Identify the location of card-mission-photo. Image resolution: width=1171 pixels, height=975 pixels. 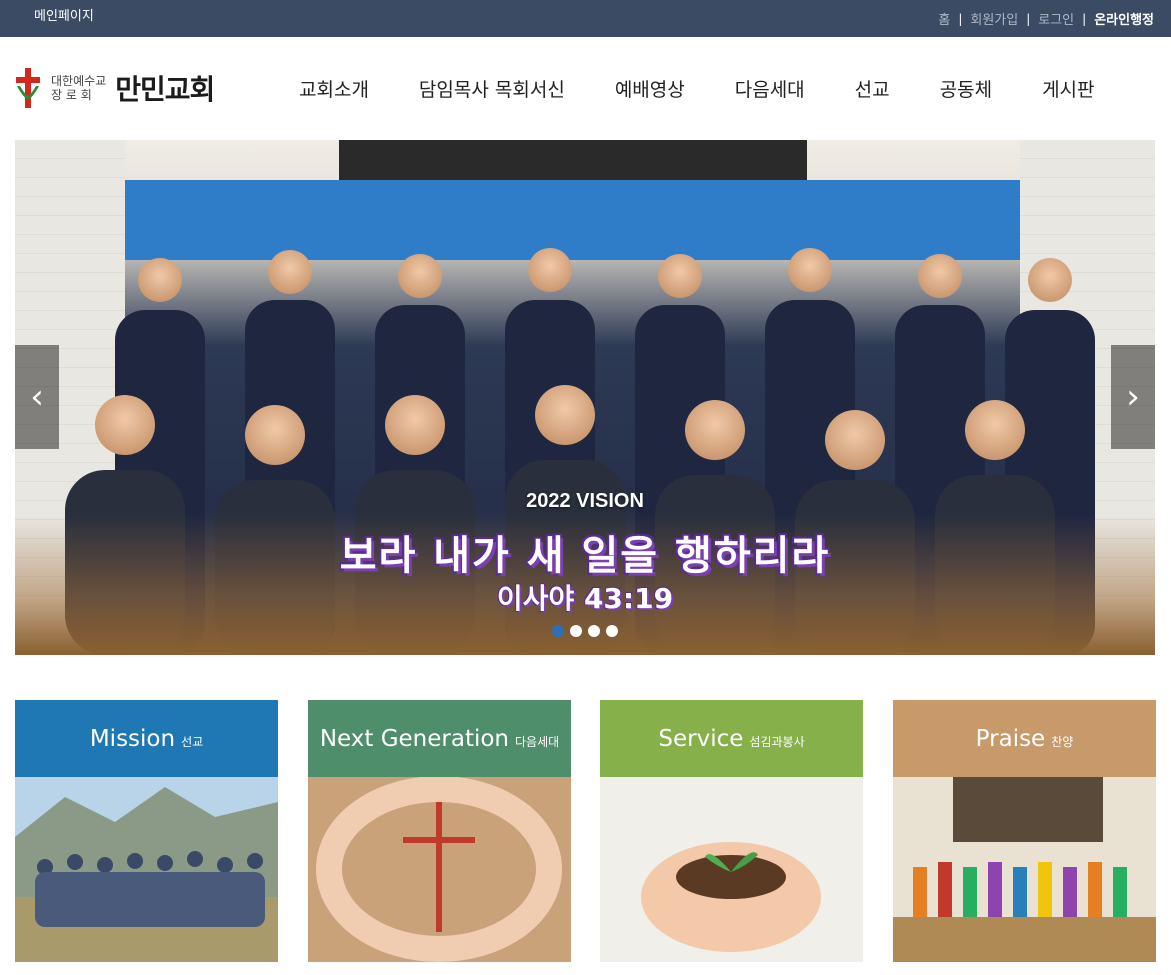
(146, 869).